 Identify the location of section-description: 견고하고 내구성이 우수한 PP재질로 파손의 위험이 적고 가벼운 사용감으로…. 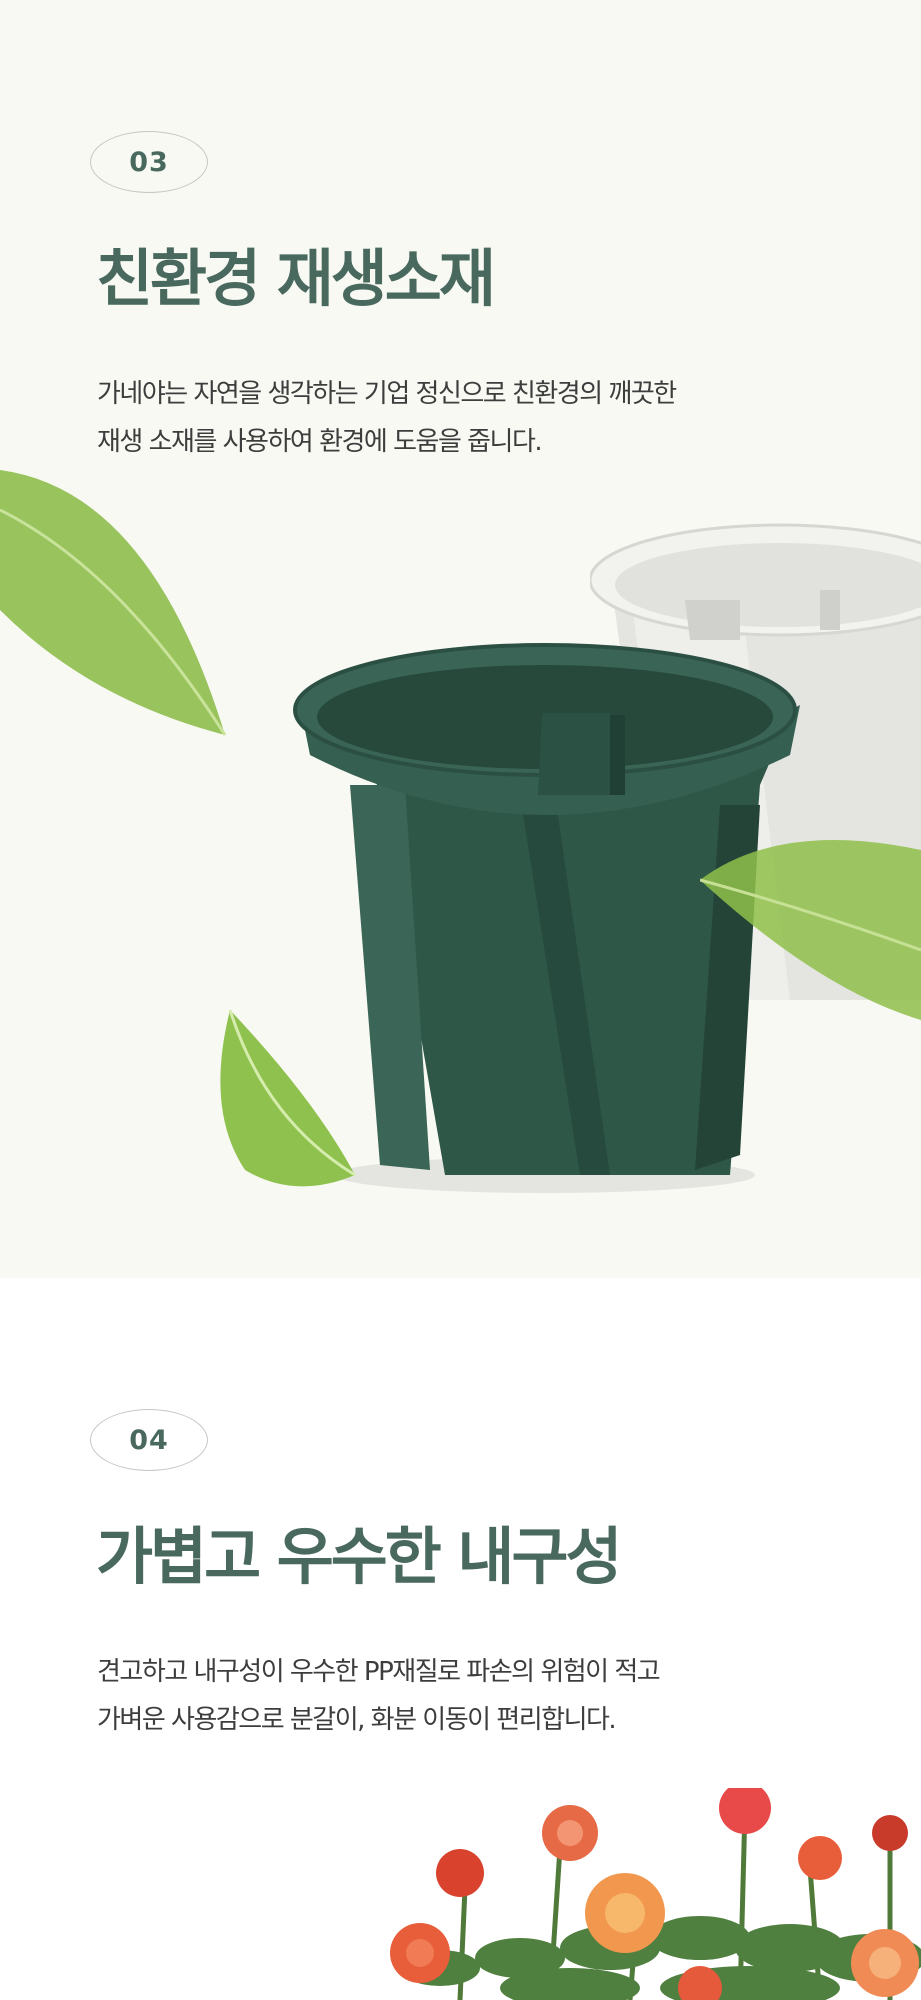
(379, 1696).